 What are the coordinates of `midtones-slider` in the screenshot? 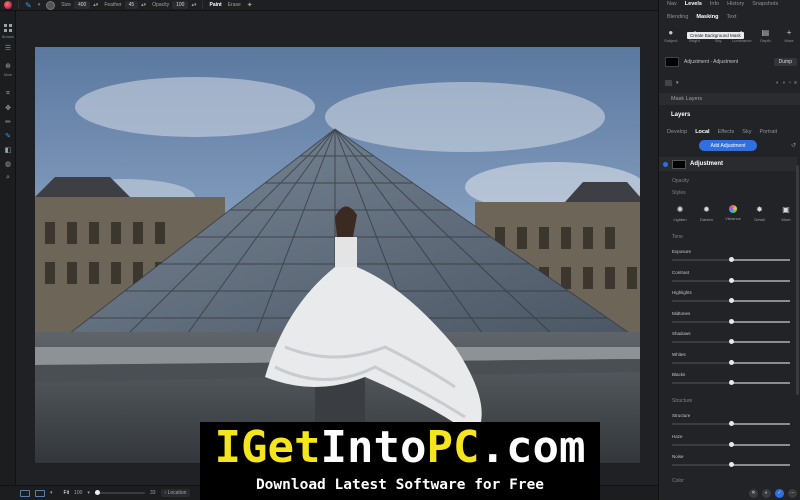 It's located at (731, 321).